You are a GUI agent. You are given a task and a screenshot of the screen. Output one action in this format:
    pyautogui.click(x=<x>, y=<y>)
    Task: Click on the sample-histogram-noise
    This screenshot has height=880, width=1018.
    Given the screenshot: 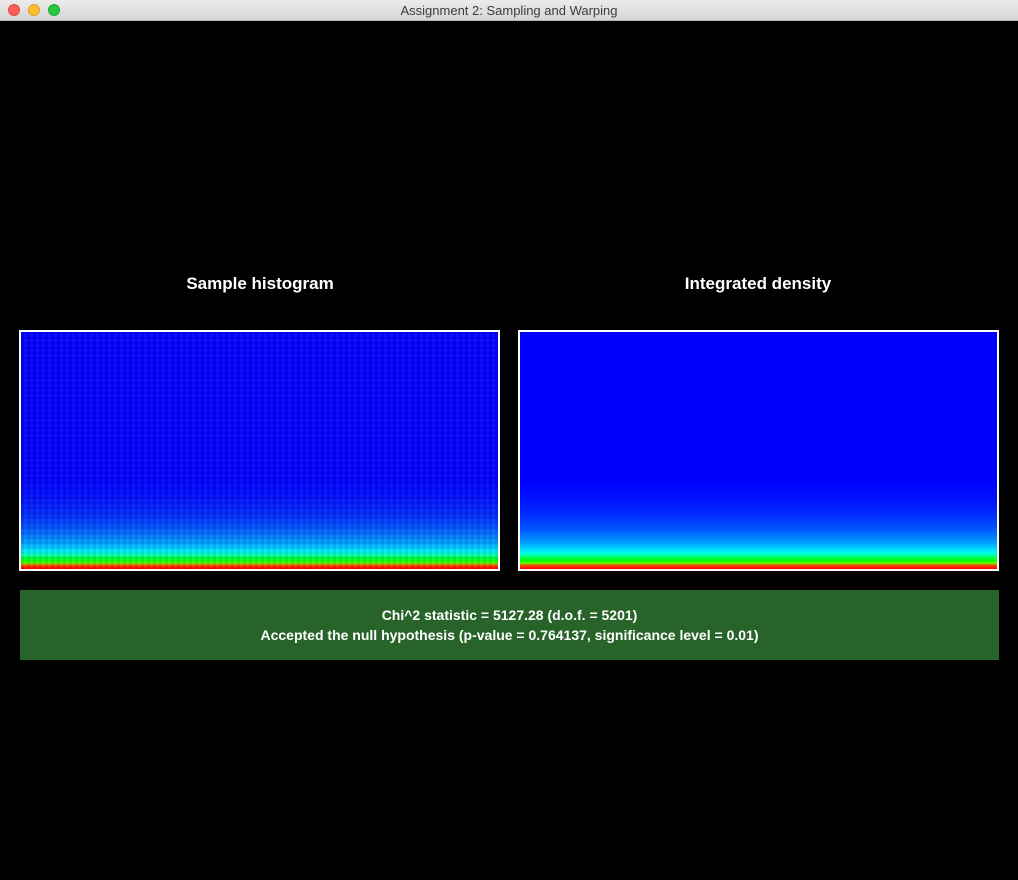 What is the action you would take?
    pyautogui.click(x=259, y=450)
    